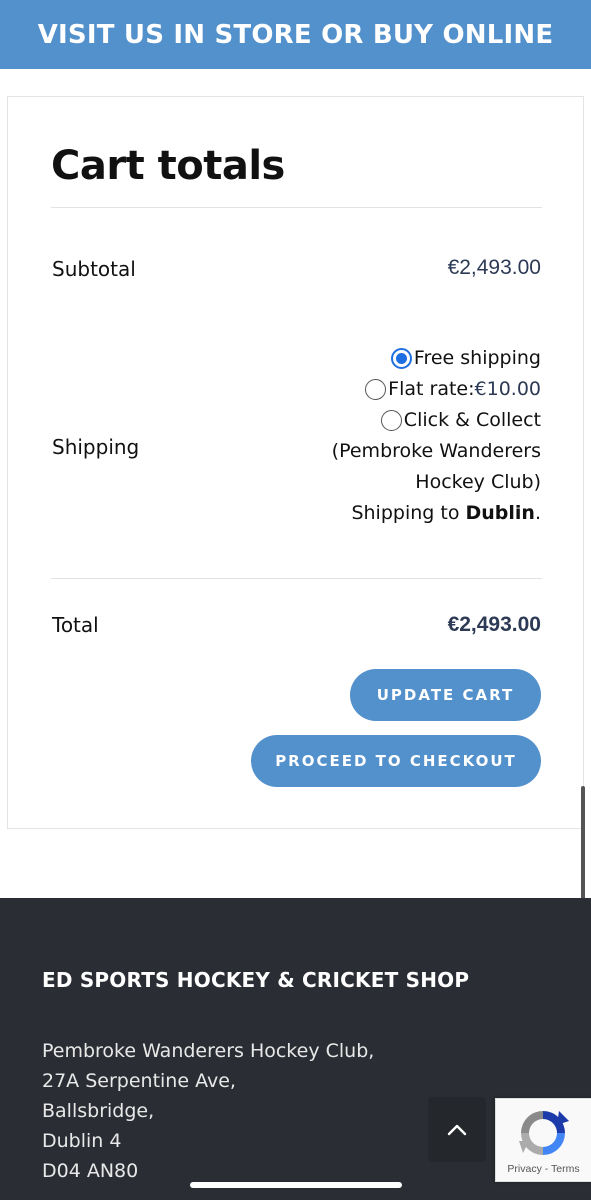  Describe the element at coordinates (477, 358) in the screenshot. I see `shipping-option-label: Free shipping` at that location.